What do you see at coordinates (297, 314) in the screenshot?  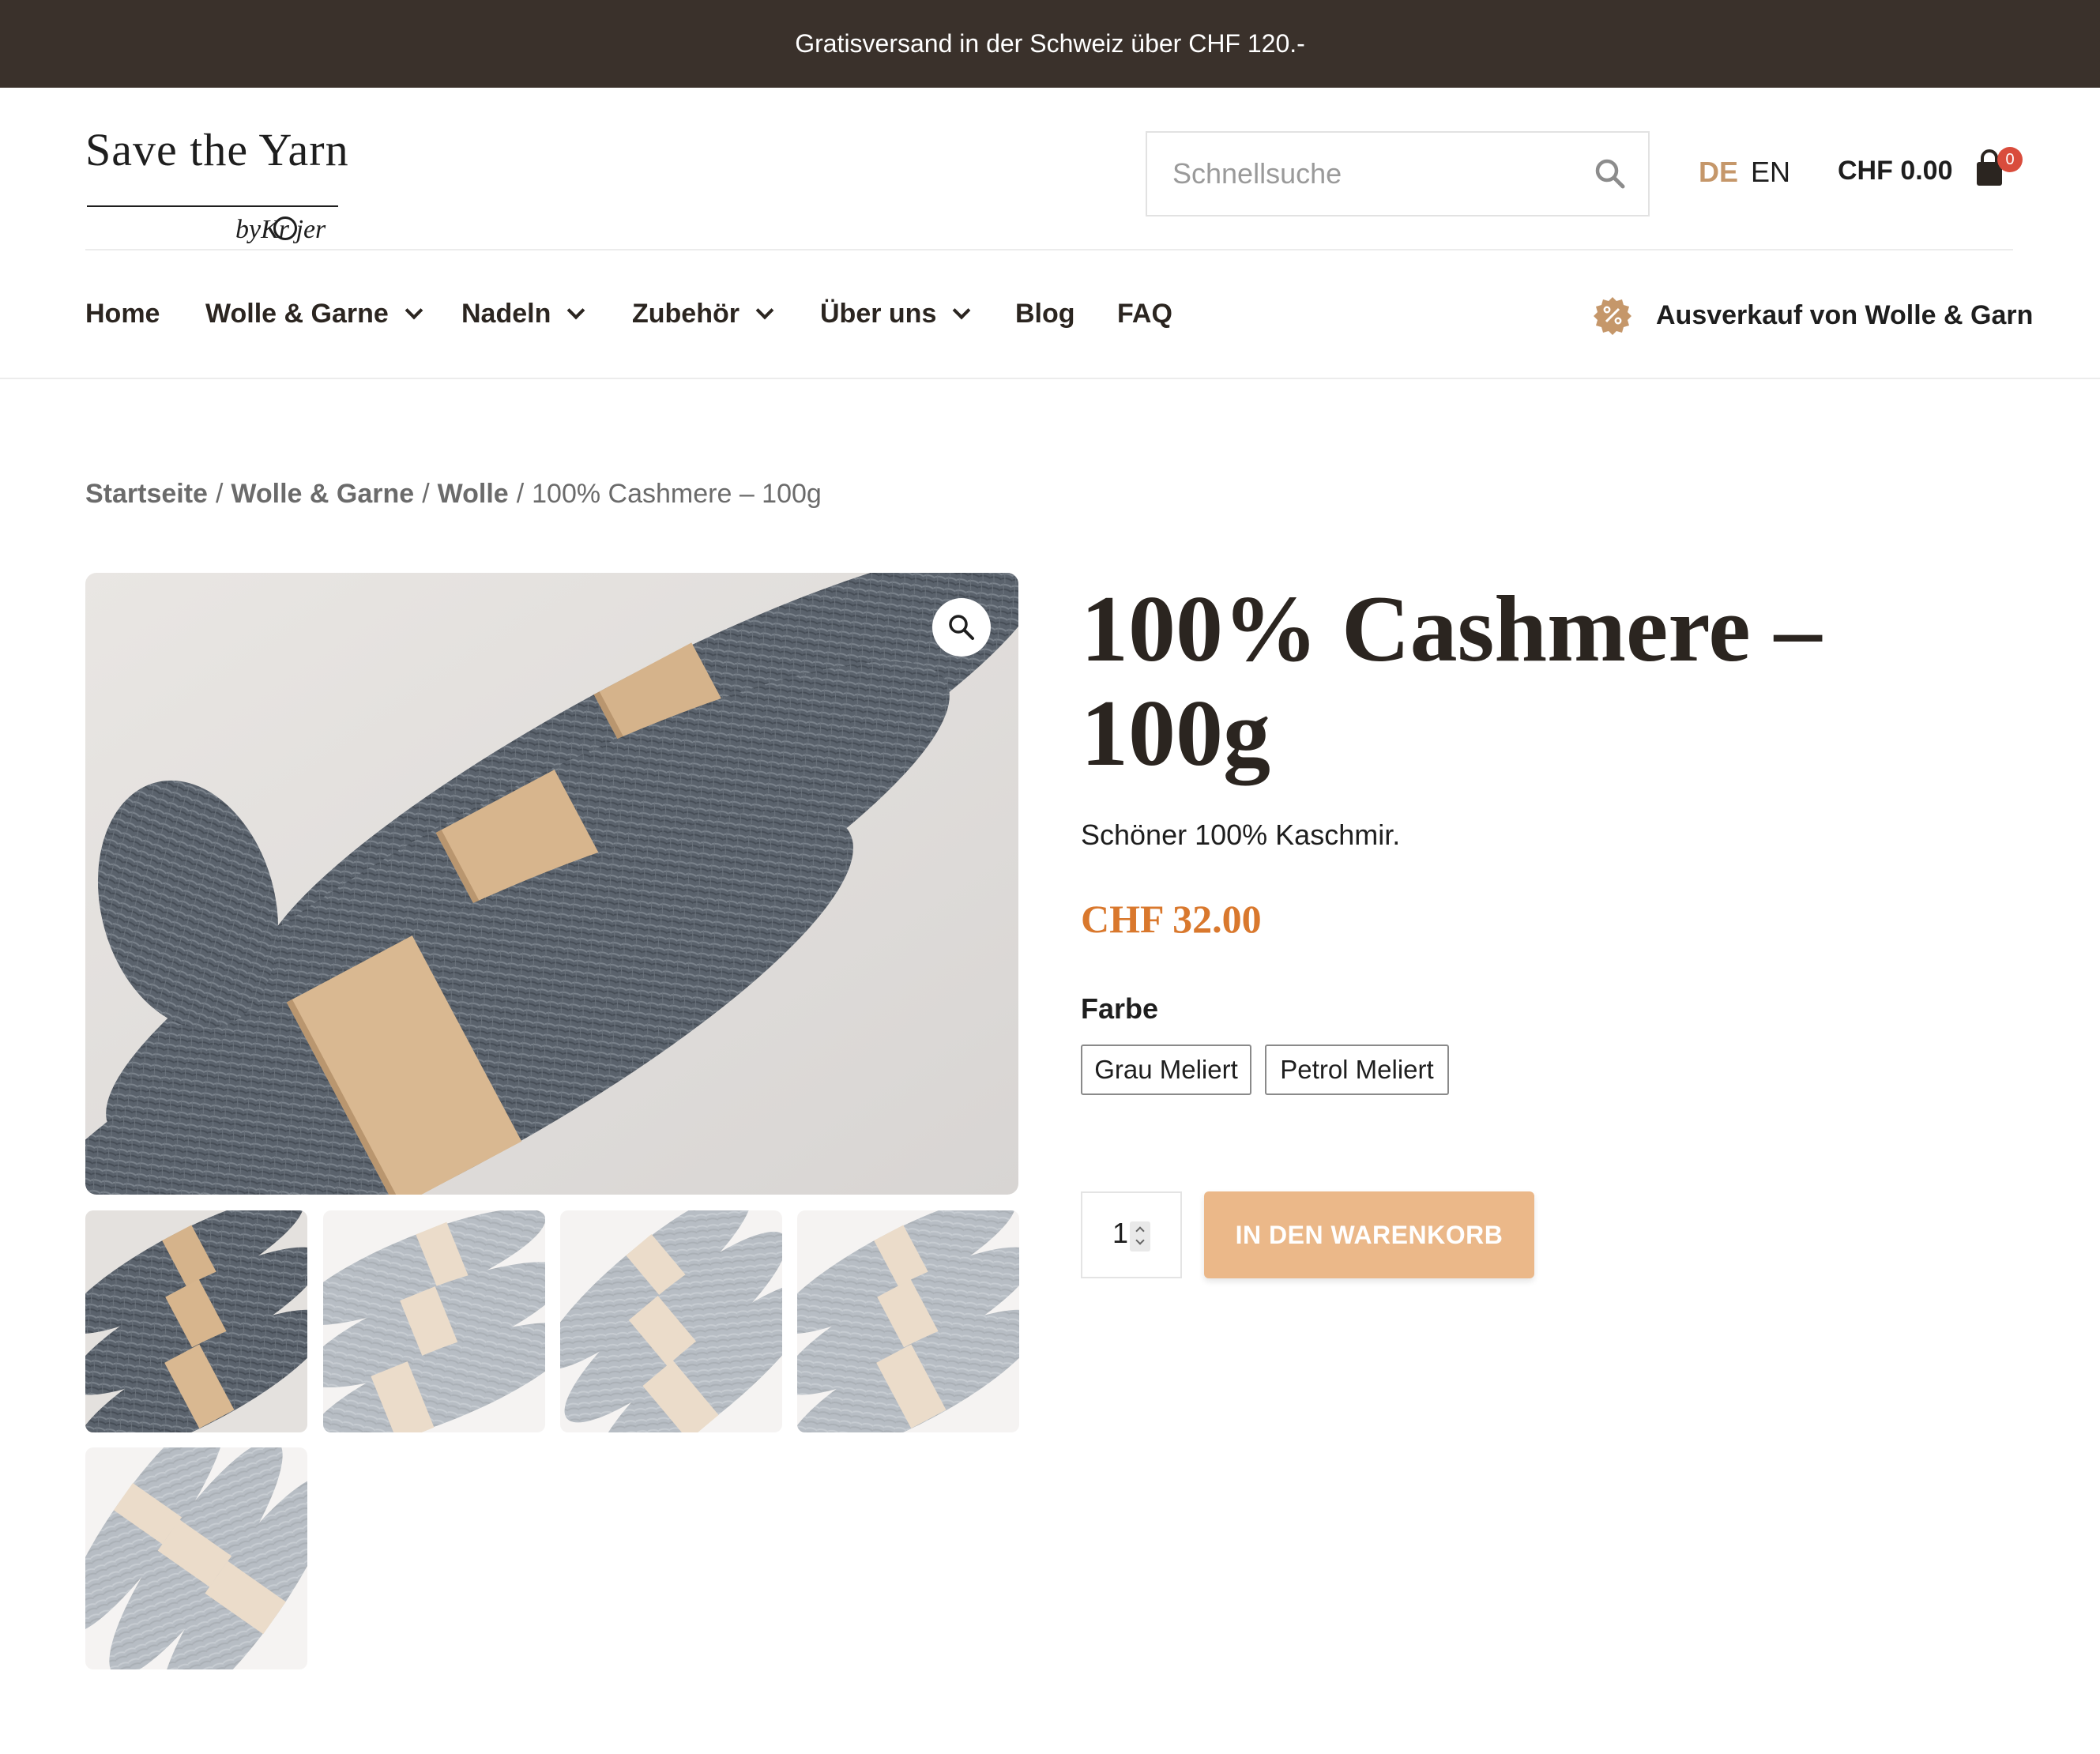 I see `nav-label: Wolle & Garne` at bounding box center [297, 314].